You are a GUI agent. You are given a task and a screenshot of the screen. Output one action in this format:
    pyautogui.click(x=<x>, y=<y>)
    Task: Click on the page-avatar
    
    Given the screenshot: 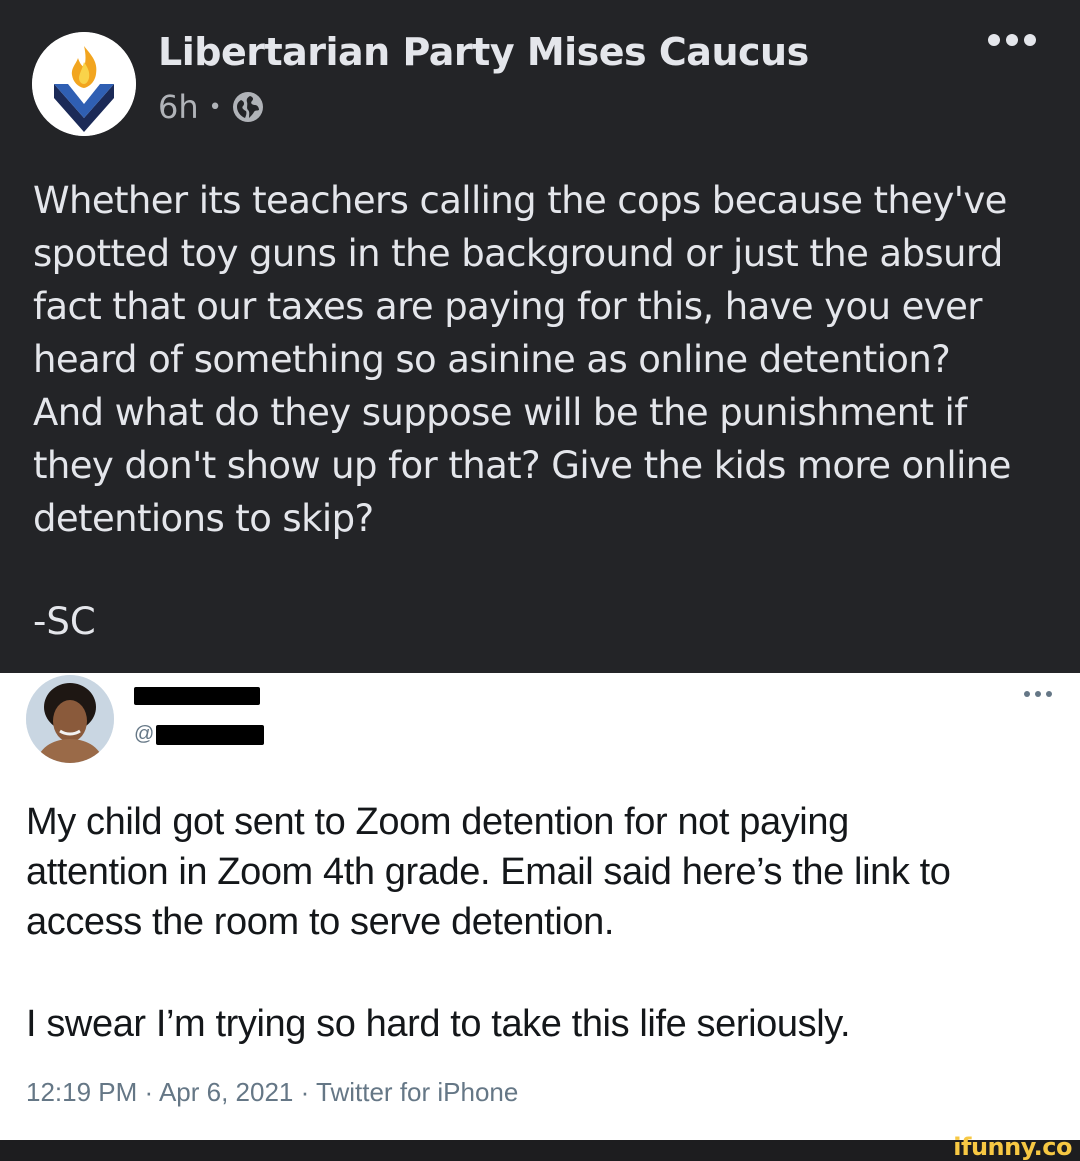 What is the action you would take?
    pyautogui.click(x=84, y=84)
    